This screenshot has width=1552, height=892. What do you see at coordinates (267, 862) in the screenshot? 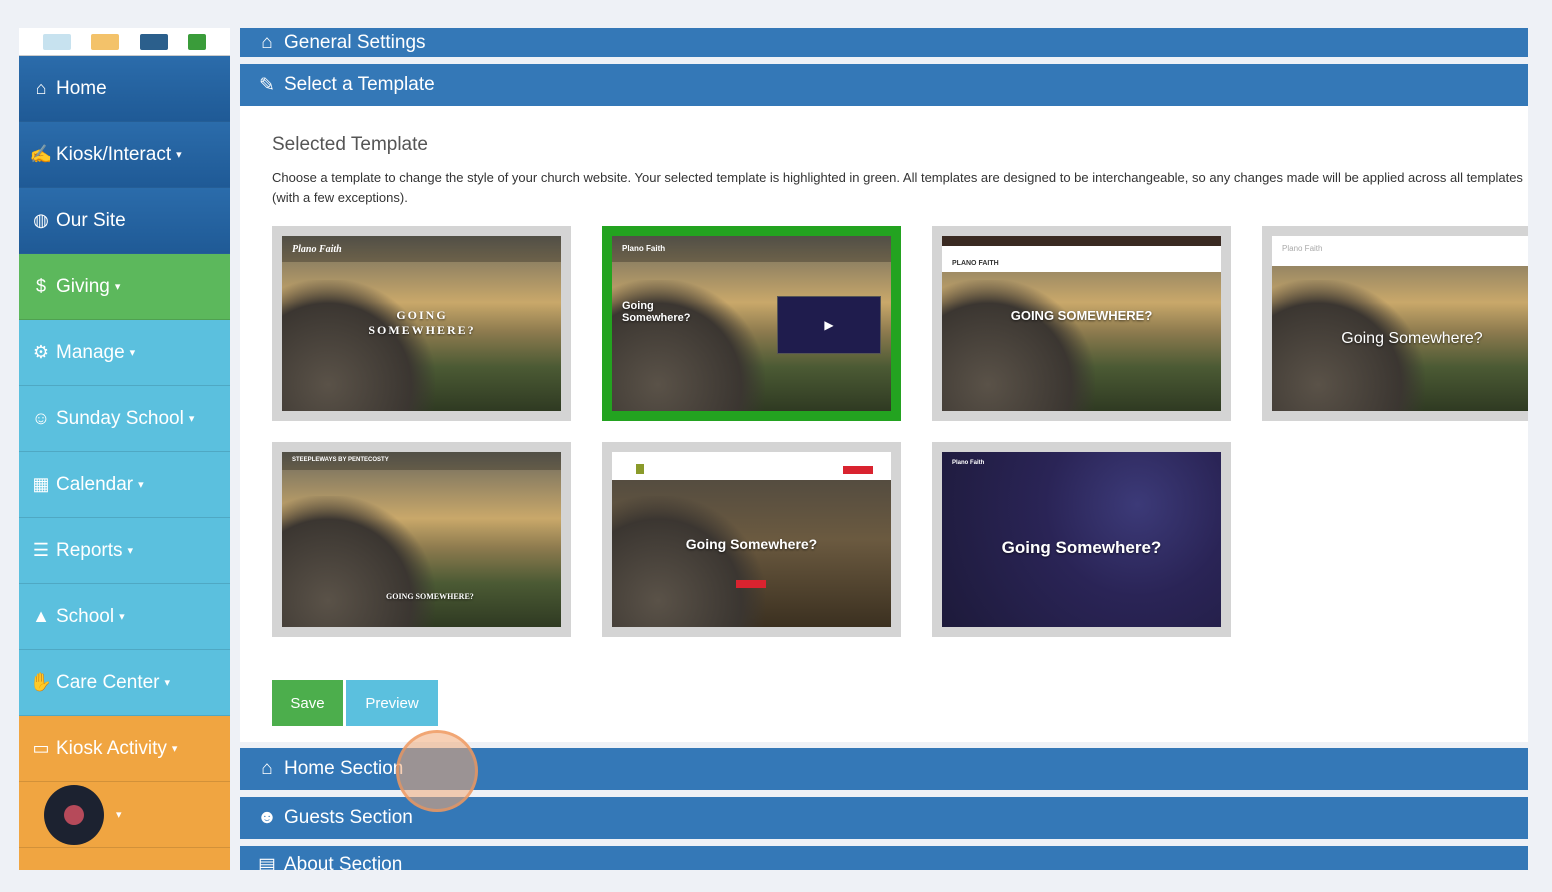
I see `document-icon: ▤` at bounding box center [267, 862].